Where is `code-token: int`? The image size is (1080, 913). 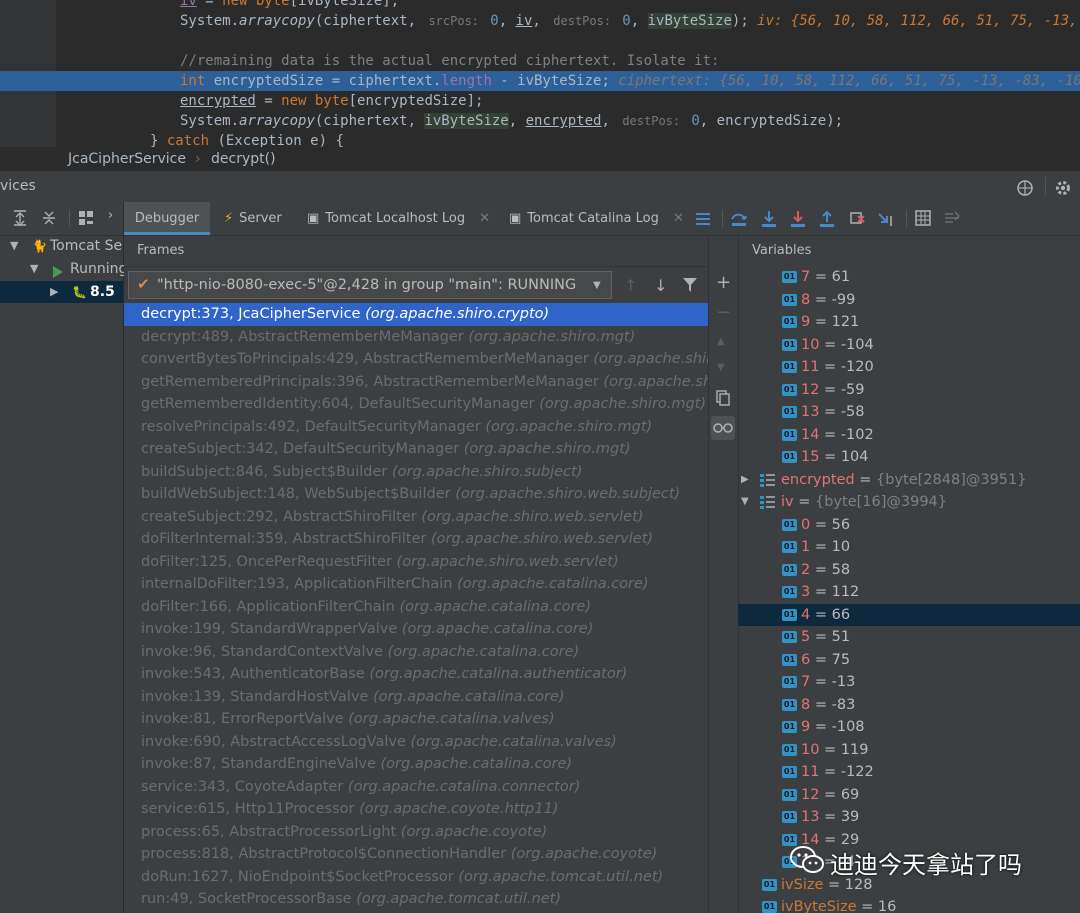
code-token: int is located at coordinates (197, 81).